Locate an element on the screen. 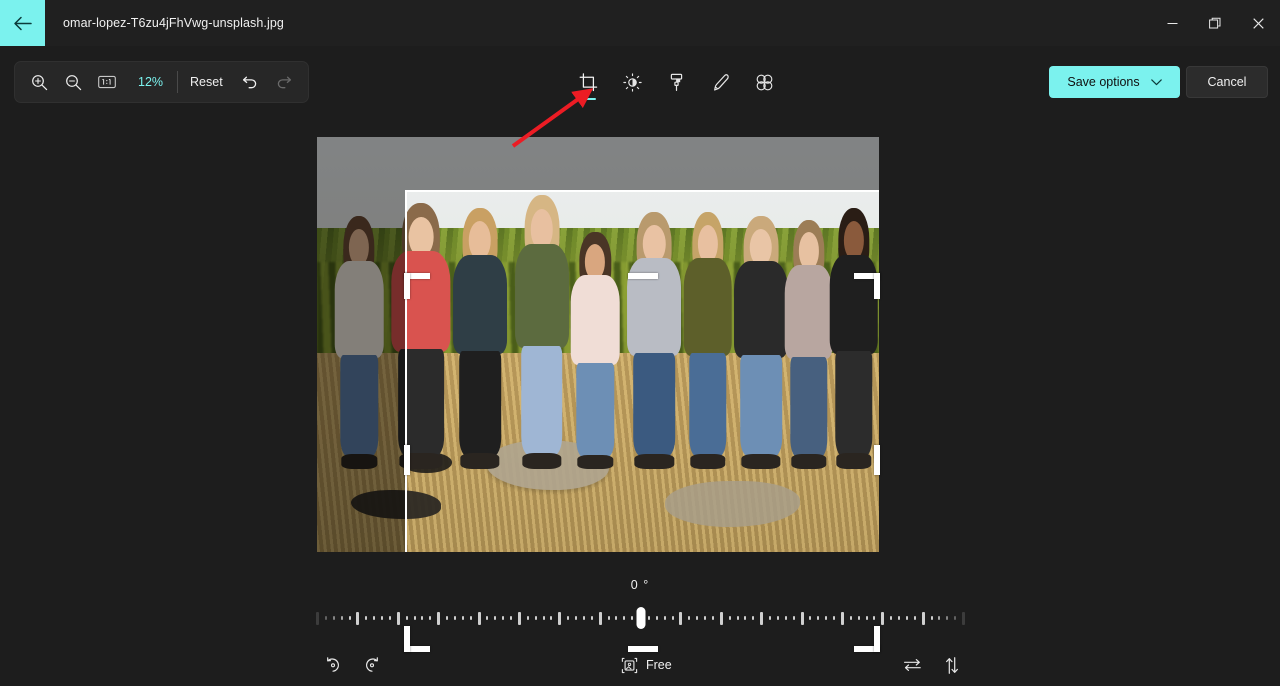 The image size is (1280, 686). zoom-in-button is located at coordinates (39, 82).